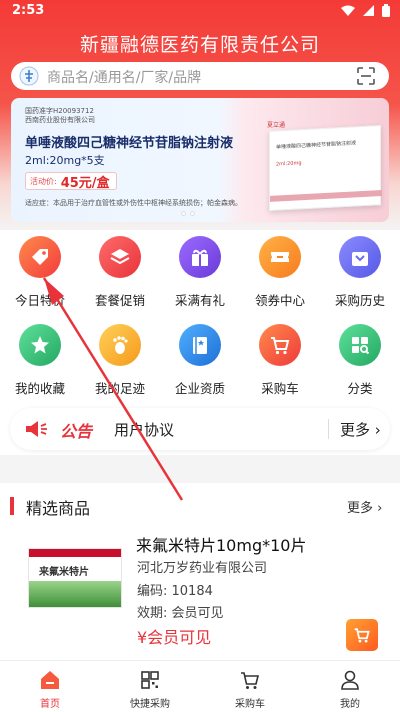 The width and height of the screenshot is (400, 712). I want to click on search-placeholder: 商品名/通用名/厂家/品牌, so click(124, 78).